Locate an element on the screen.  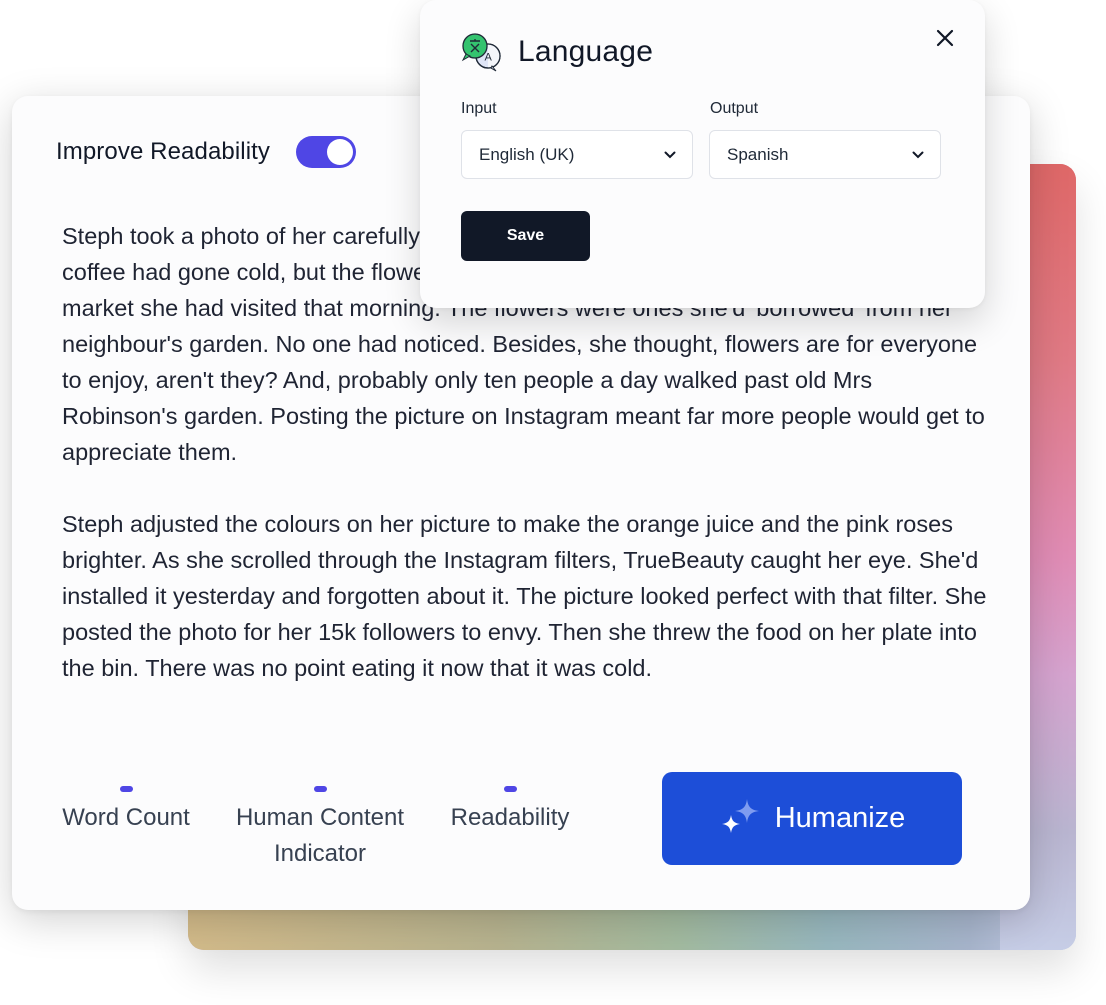
readability-label: Improve Readability is located at coordinates (163, 151).